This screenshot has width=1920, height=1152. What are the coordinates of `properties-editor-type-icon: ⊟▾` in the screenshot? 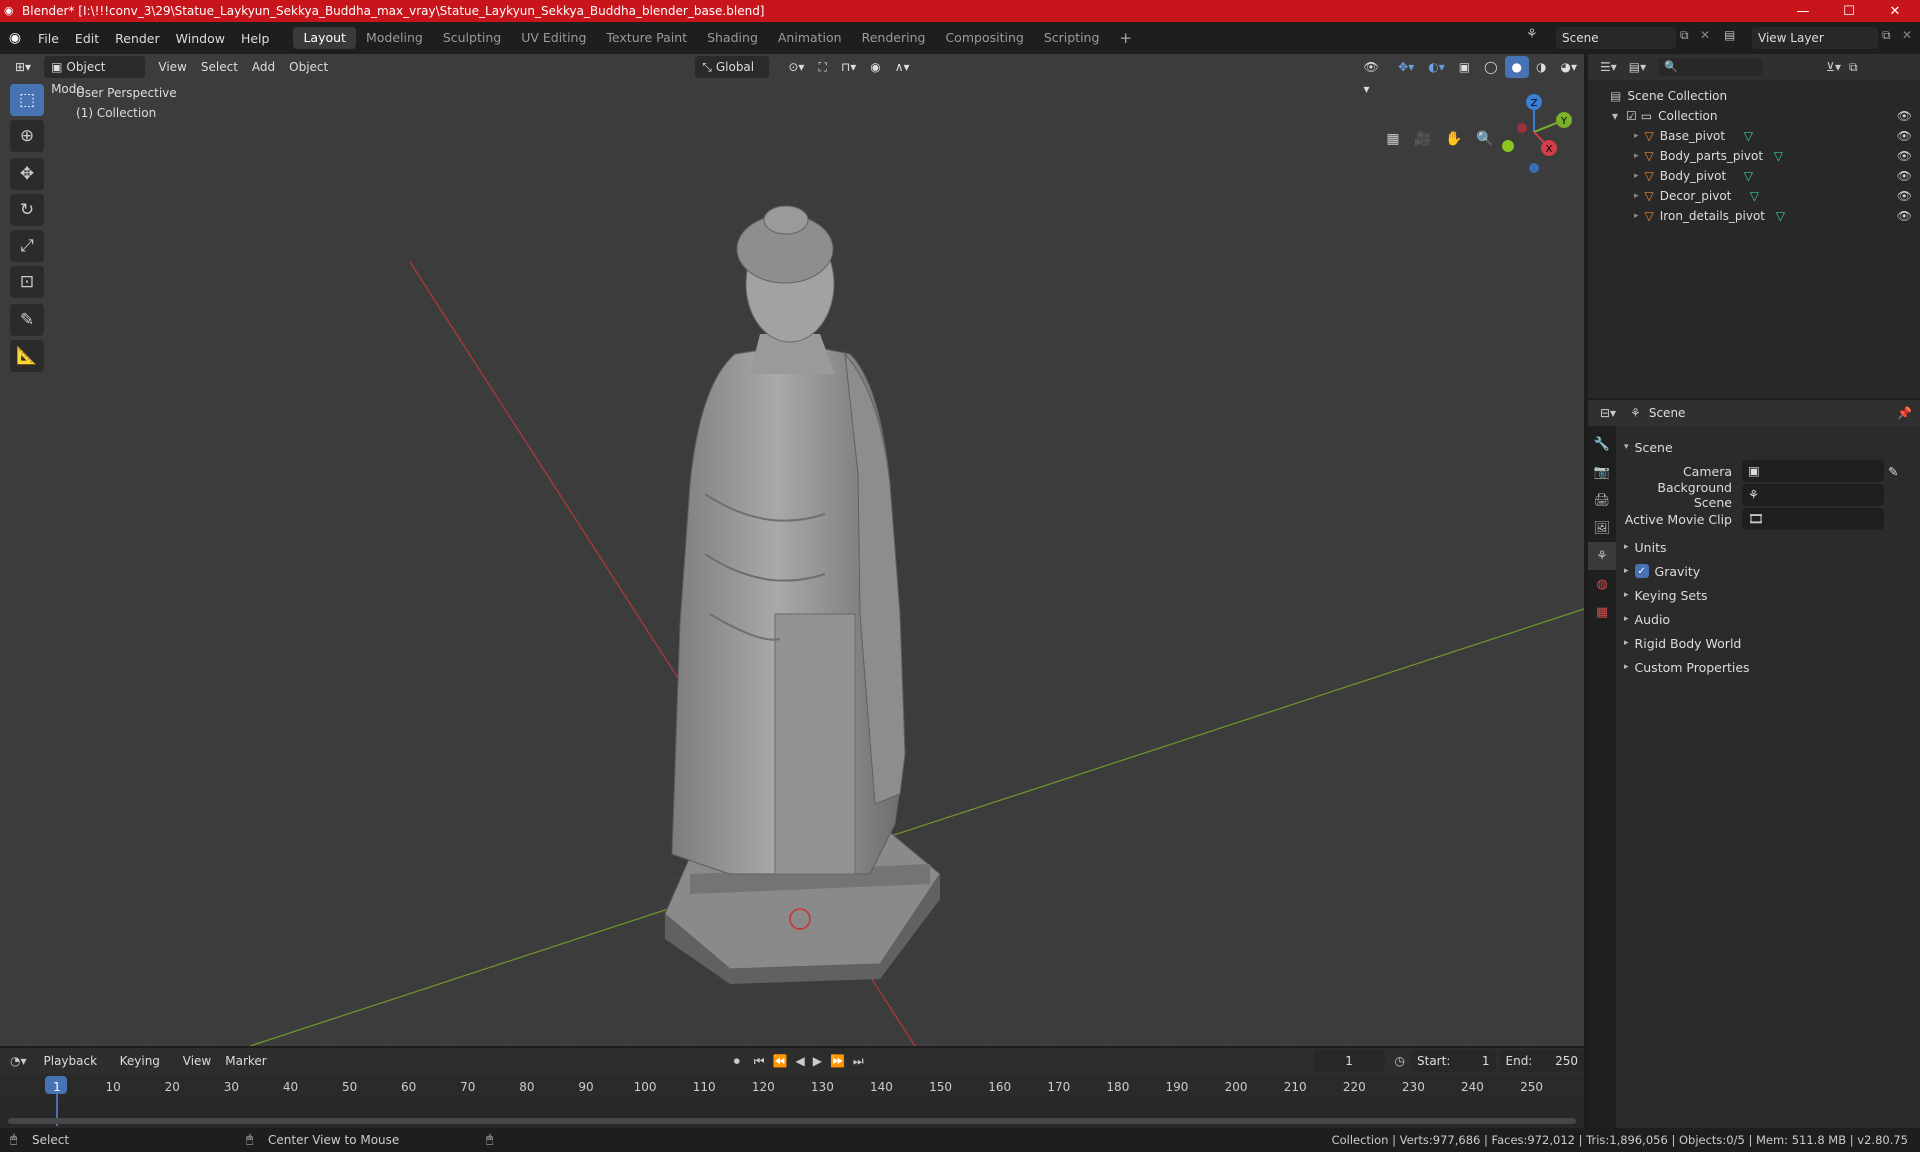 It's located at (1608, 413).